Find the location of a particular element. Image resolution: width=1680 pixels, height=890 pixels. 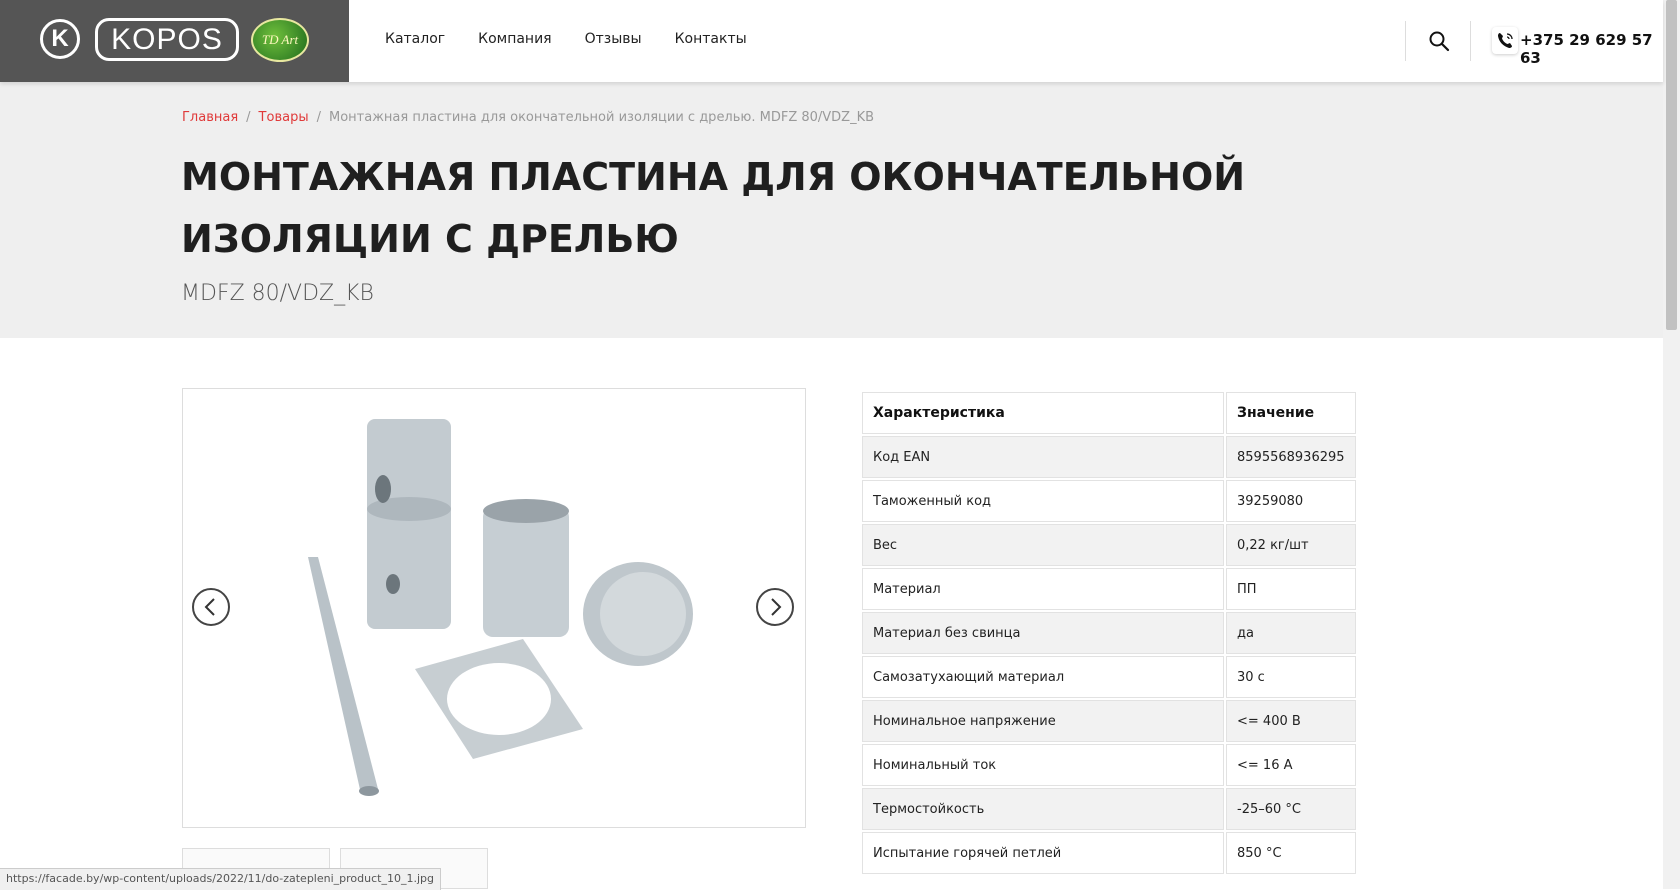

spec-key: Номинальное напряжение is located at coordinates (1043, 721).